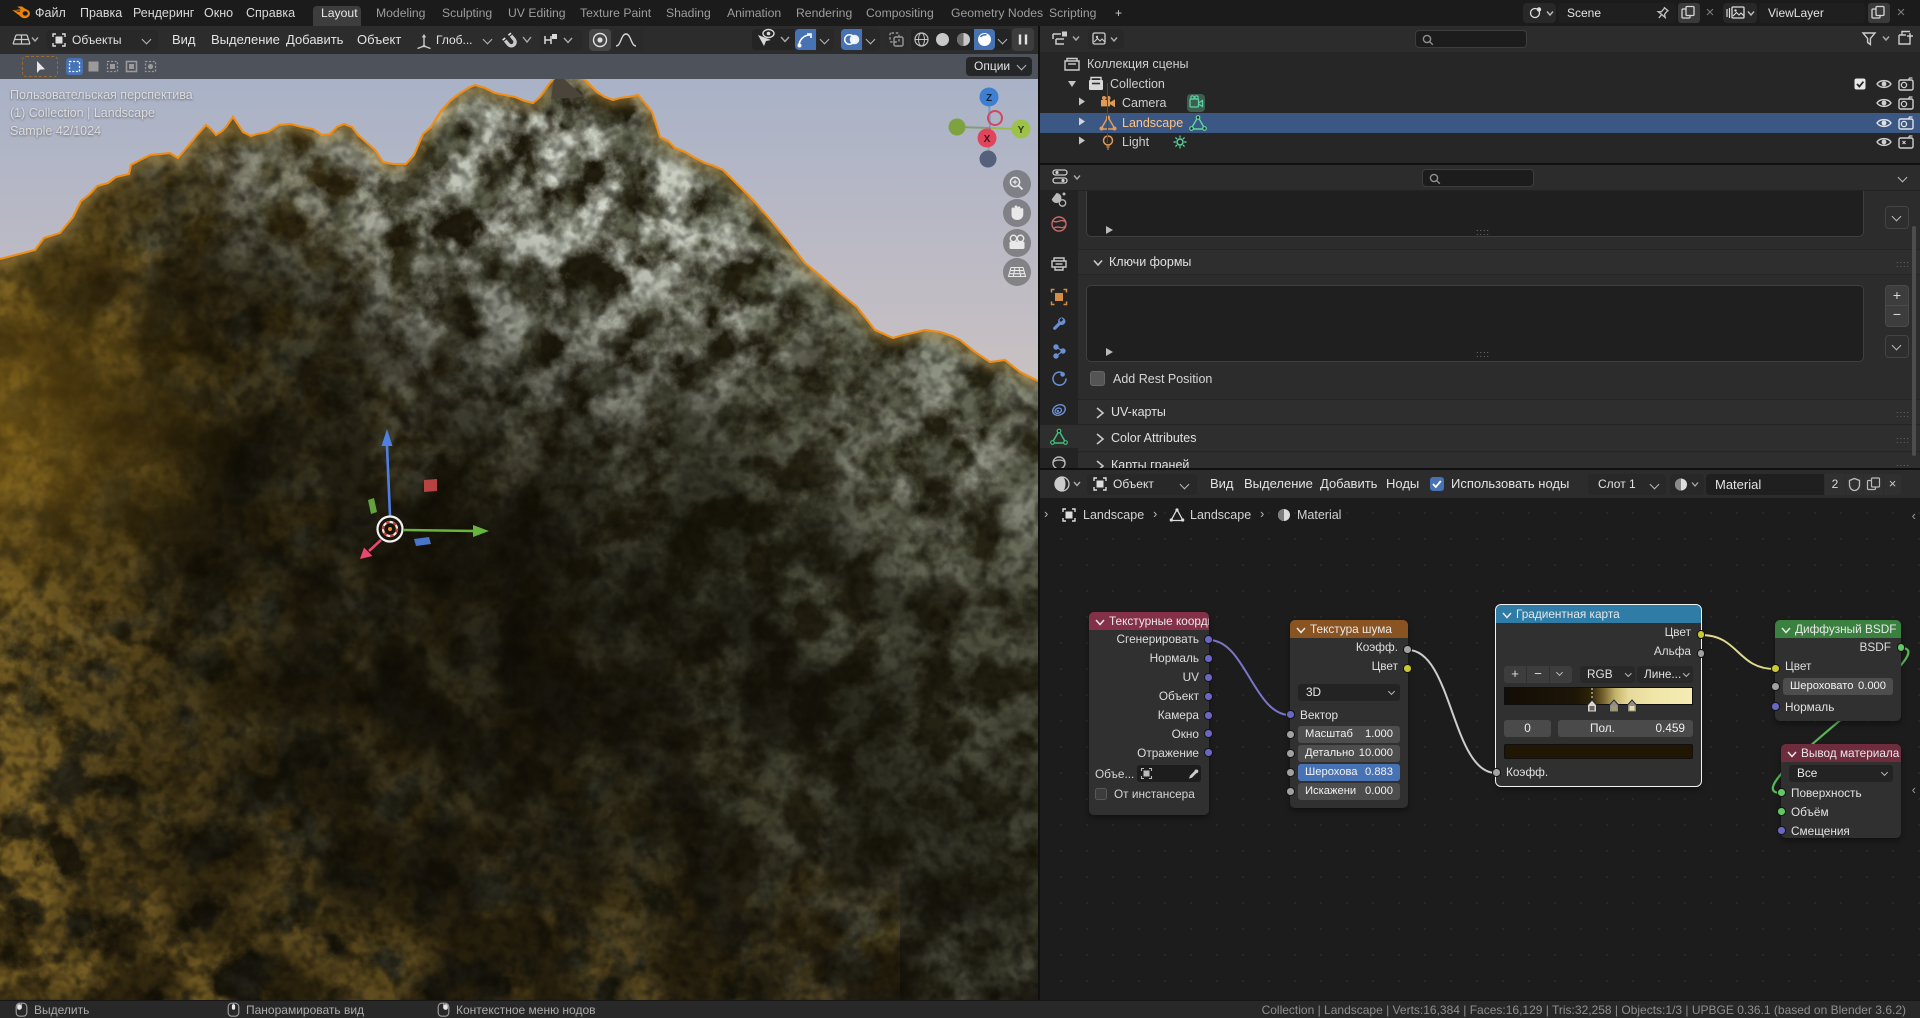 The width and height of the screenshot is (1920, 1018). Describe the element at coordinates (1021, 130) in the screenshot. I see `svg-text: Y` at that location.